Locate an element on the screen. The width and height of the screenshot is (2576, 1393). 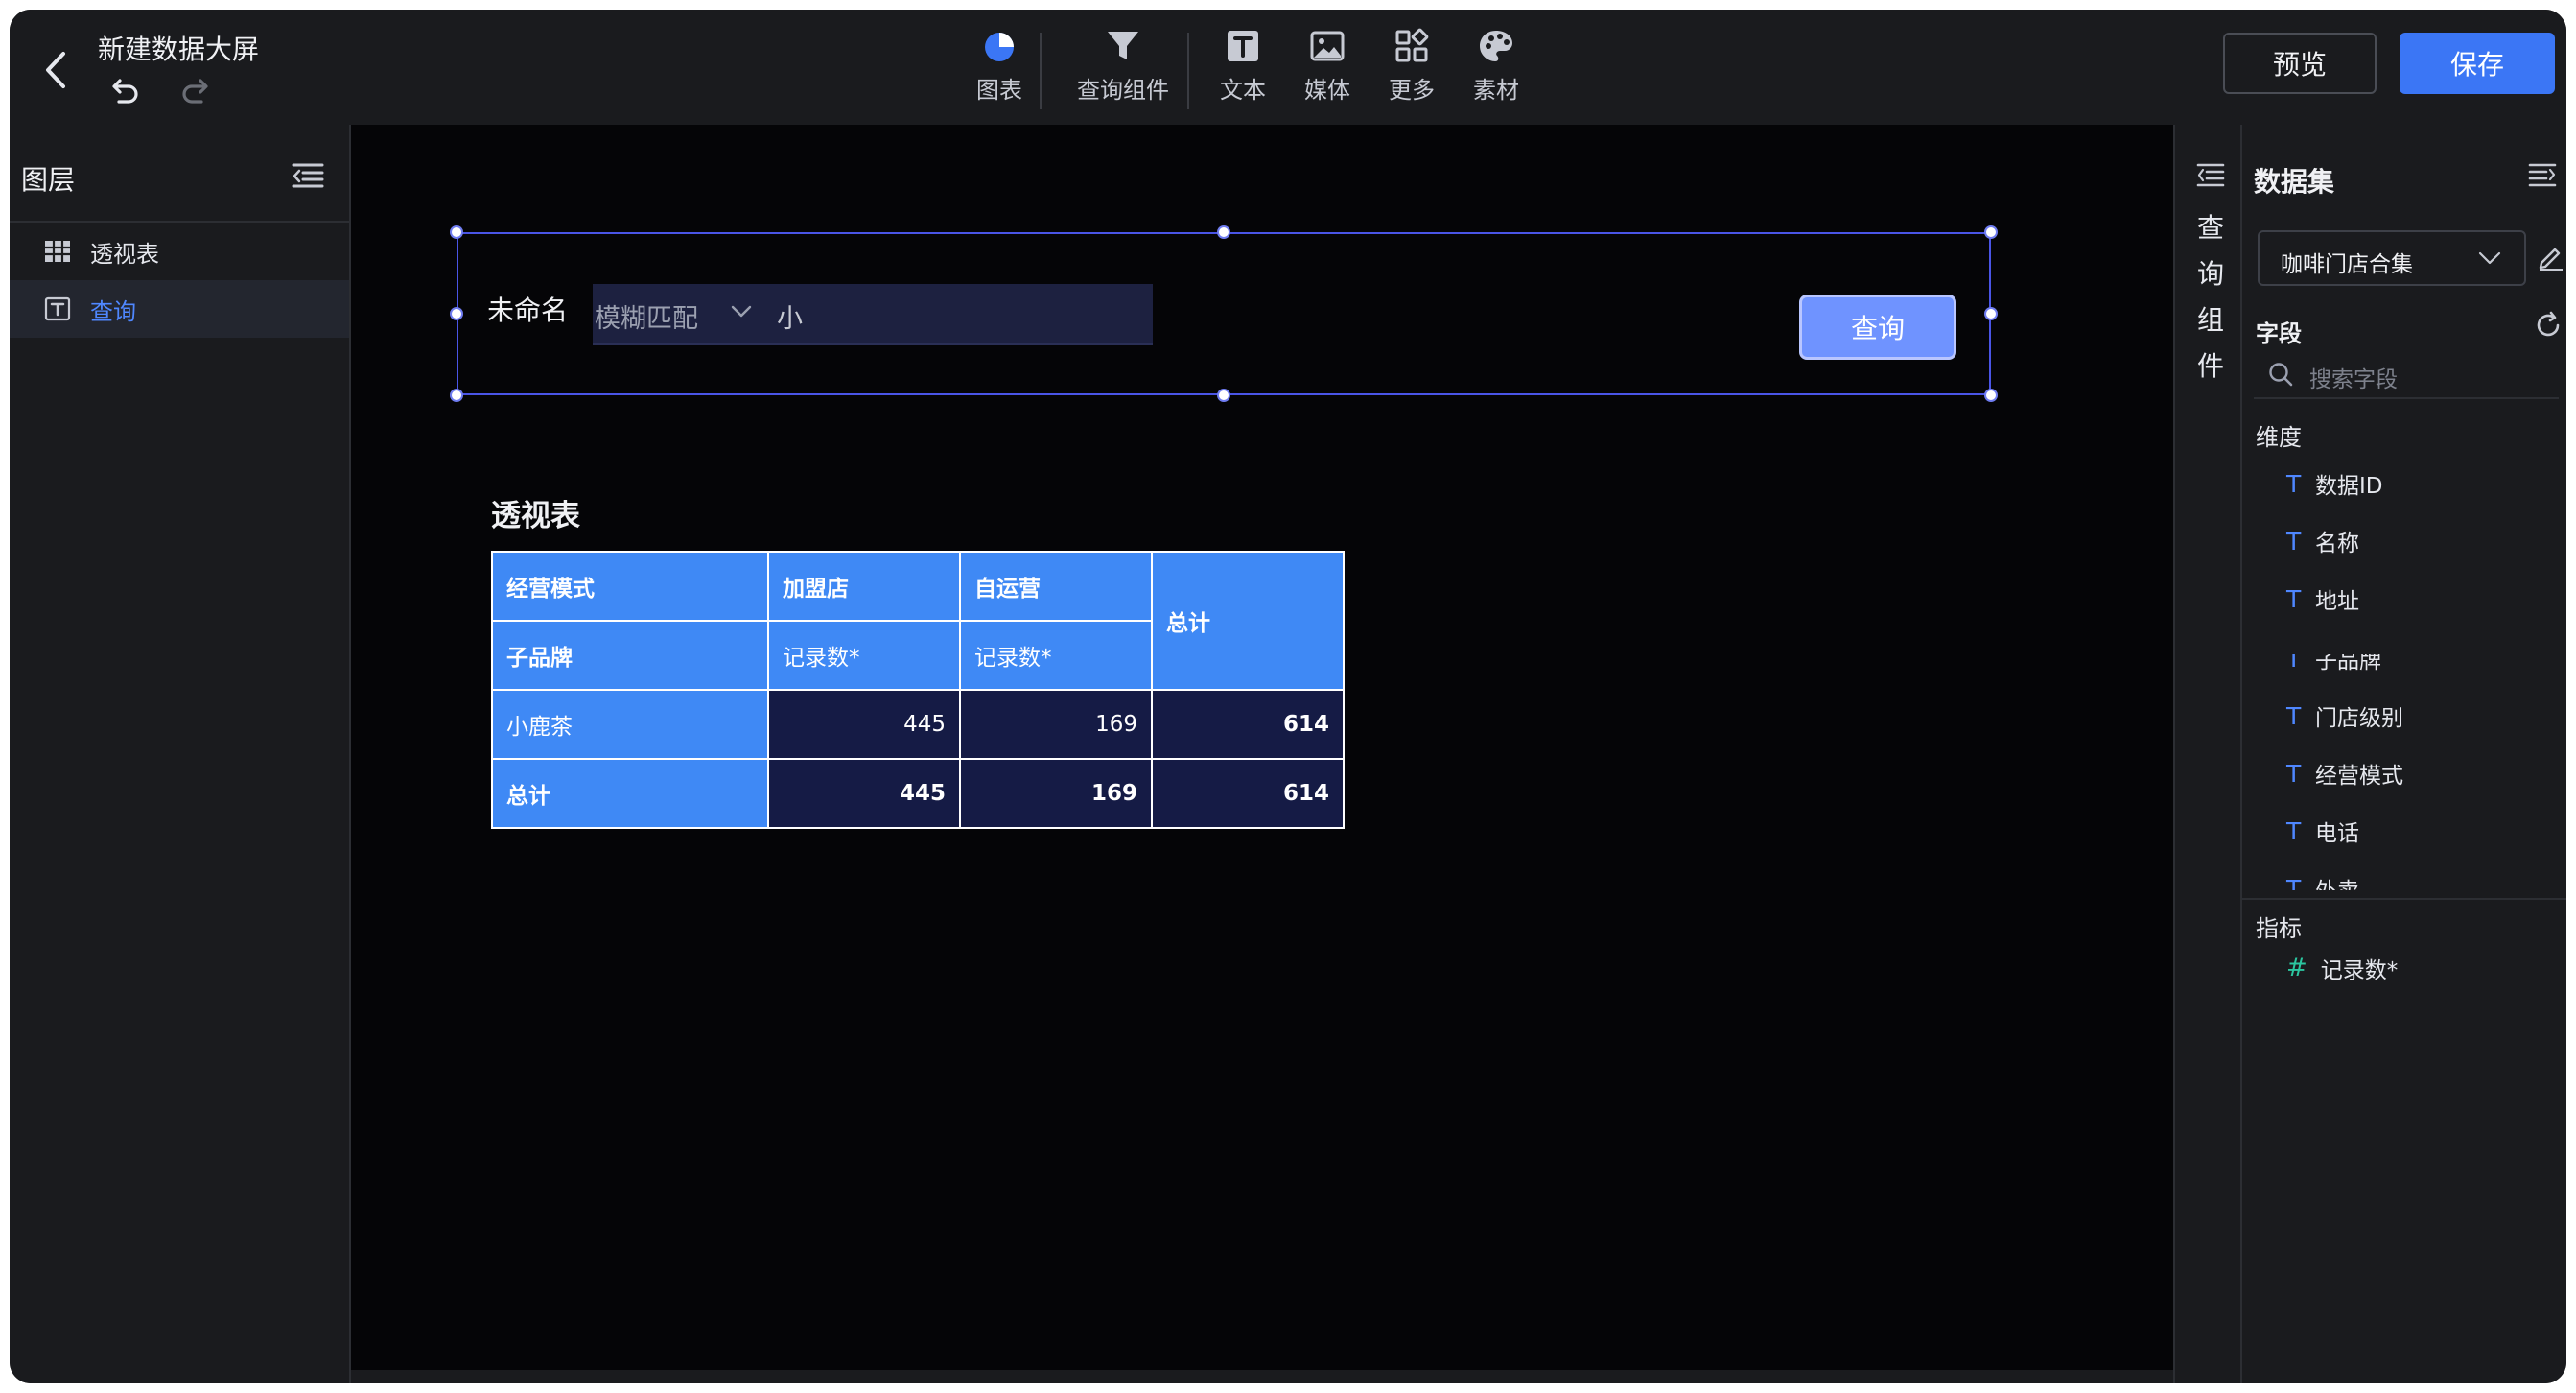
layer-item-pivot: 透视表 is located at coordinates (179, 251).